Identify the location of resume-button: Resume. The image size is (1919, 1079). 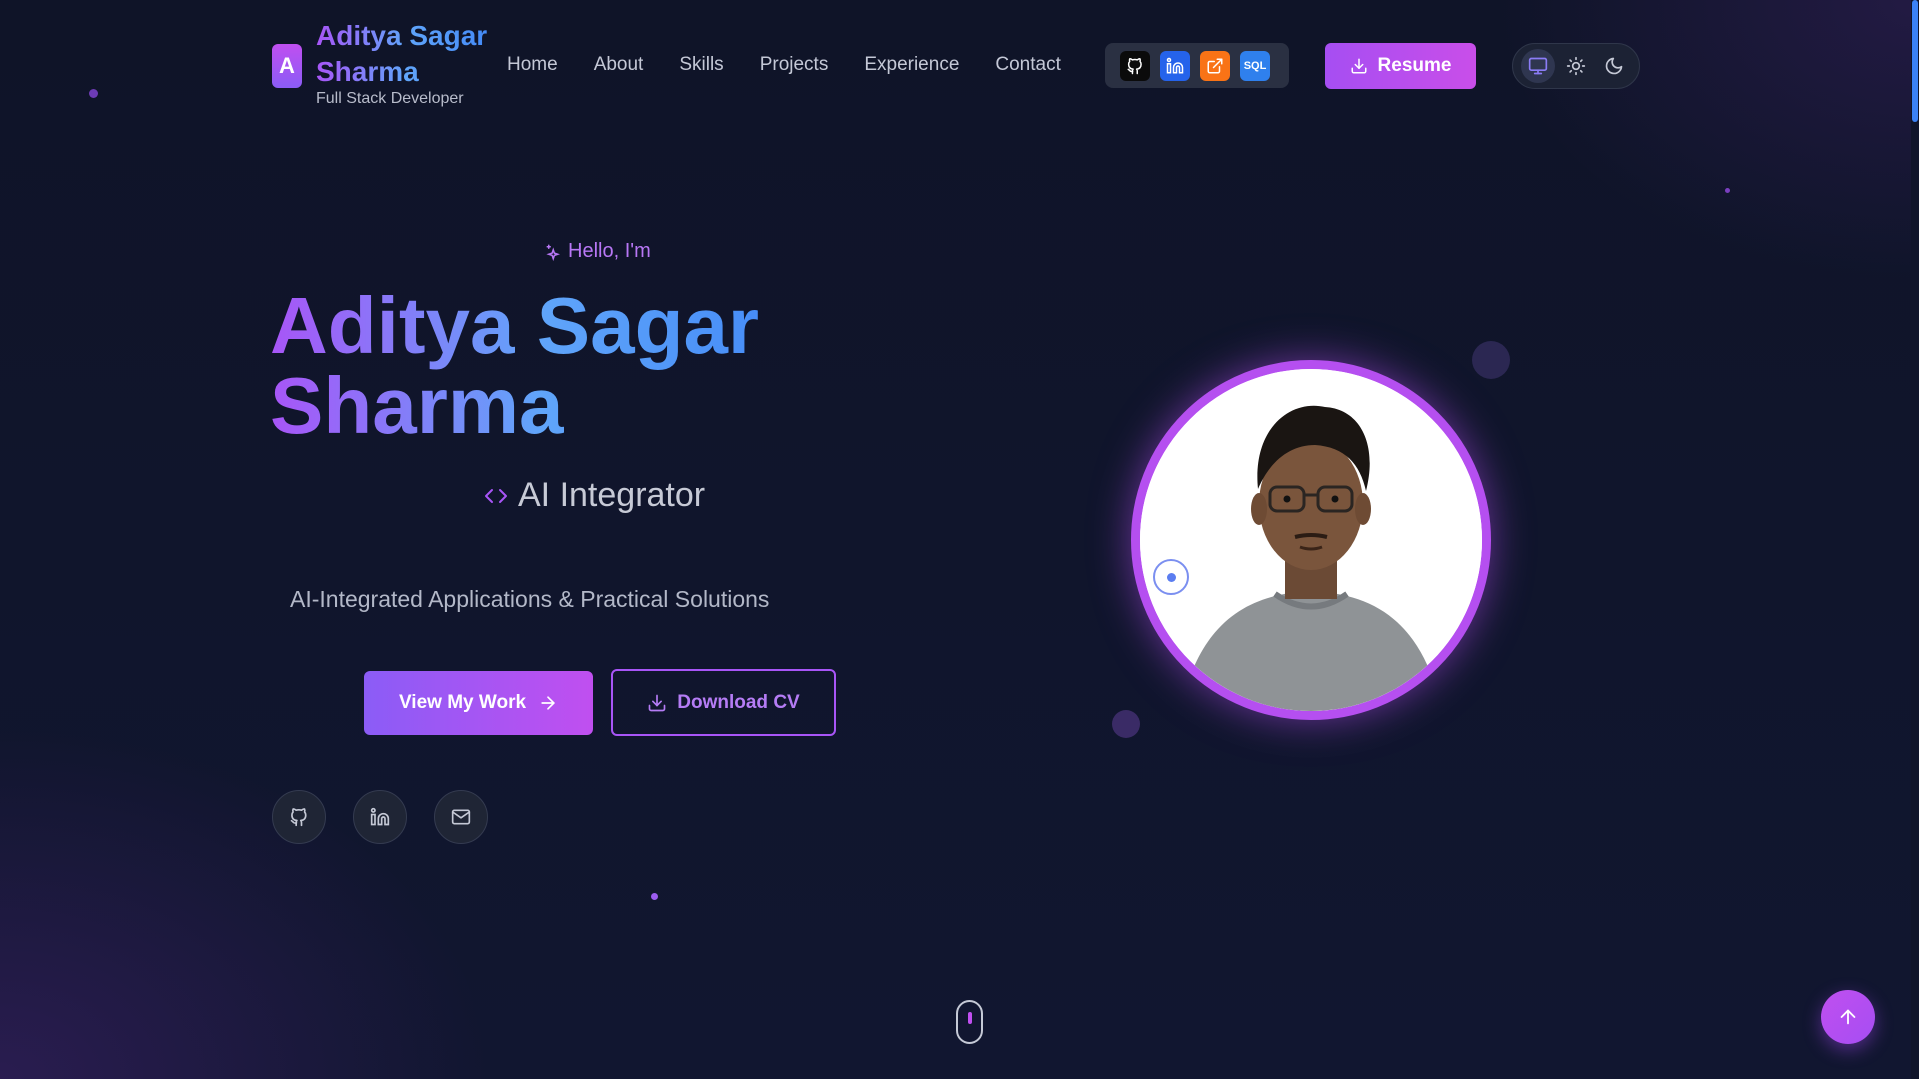
(1400, 66).